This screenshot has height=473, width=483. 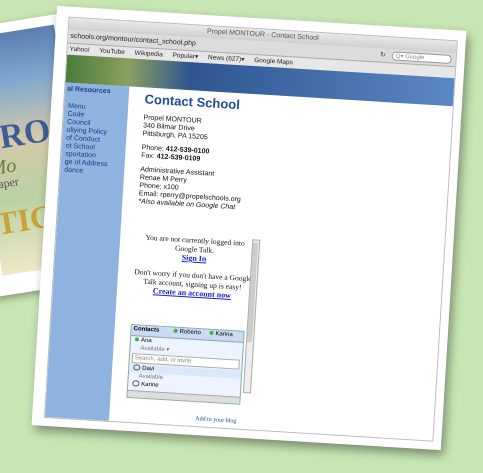 What do you see at coordinates (146, 330) in the screenshot?
I see `tab-contacts: Contacts` at bounding box center [146, 330].